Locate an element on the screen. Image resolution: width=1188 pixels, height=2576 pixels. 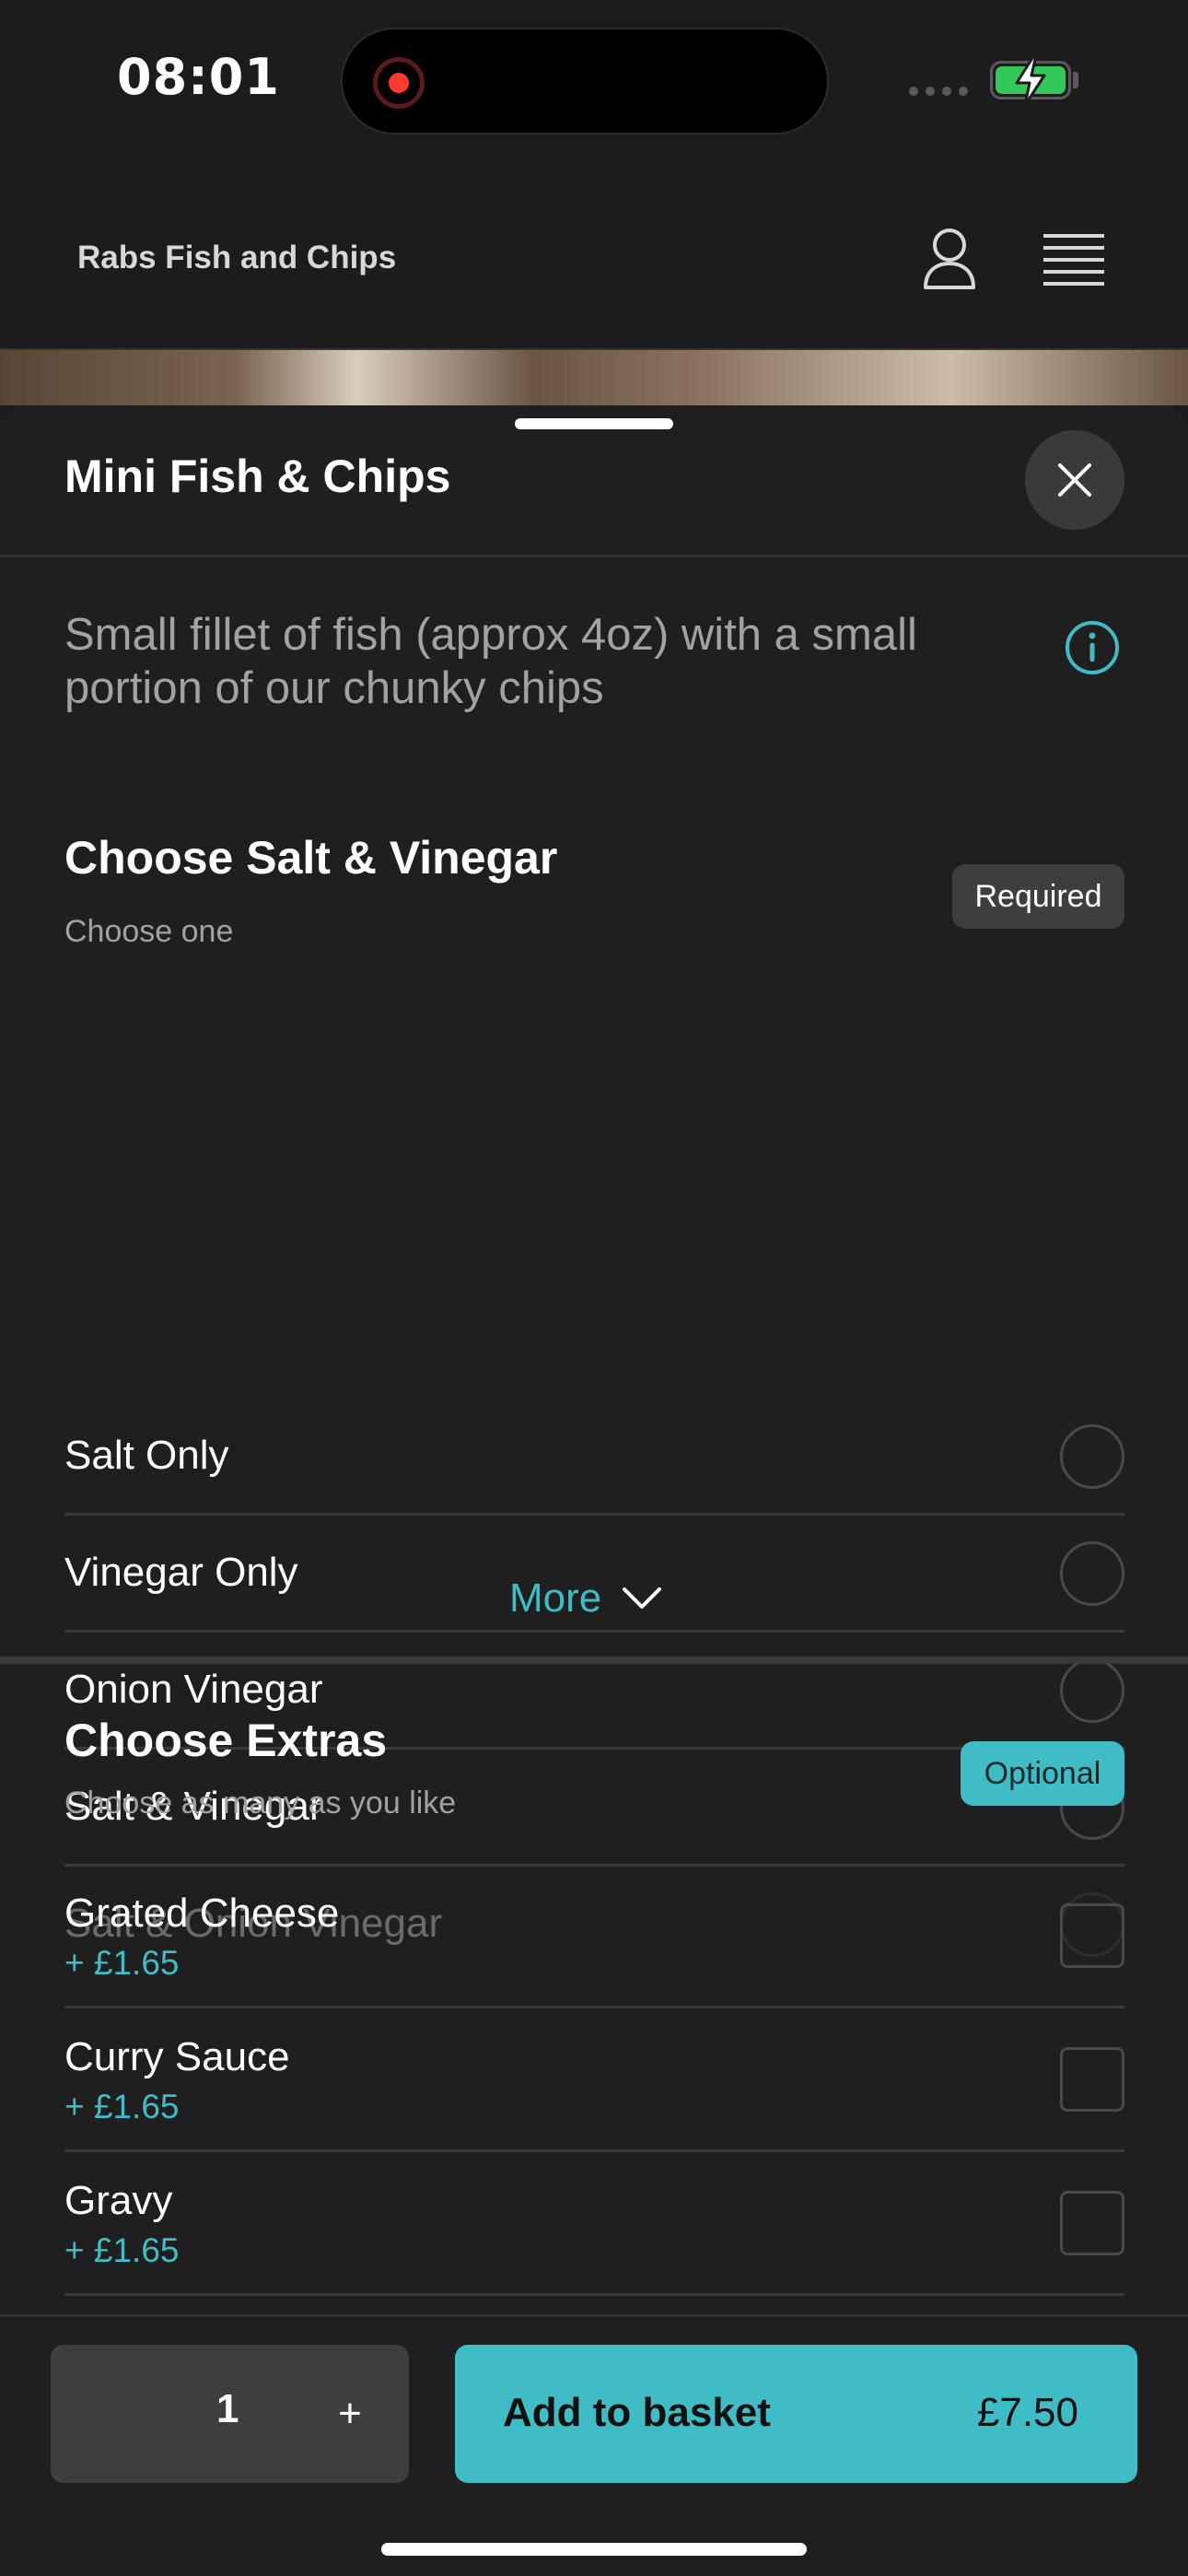
extra-curry-sauce: Curry Sauce + £1.65 is located at coordinates (594, 2080).